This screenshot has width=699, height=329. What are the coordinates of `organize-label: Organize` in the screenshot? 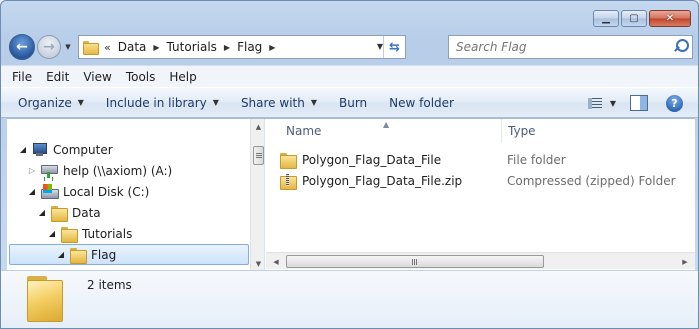 It's located at (45, 102).